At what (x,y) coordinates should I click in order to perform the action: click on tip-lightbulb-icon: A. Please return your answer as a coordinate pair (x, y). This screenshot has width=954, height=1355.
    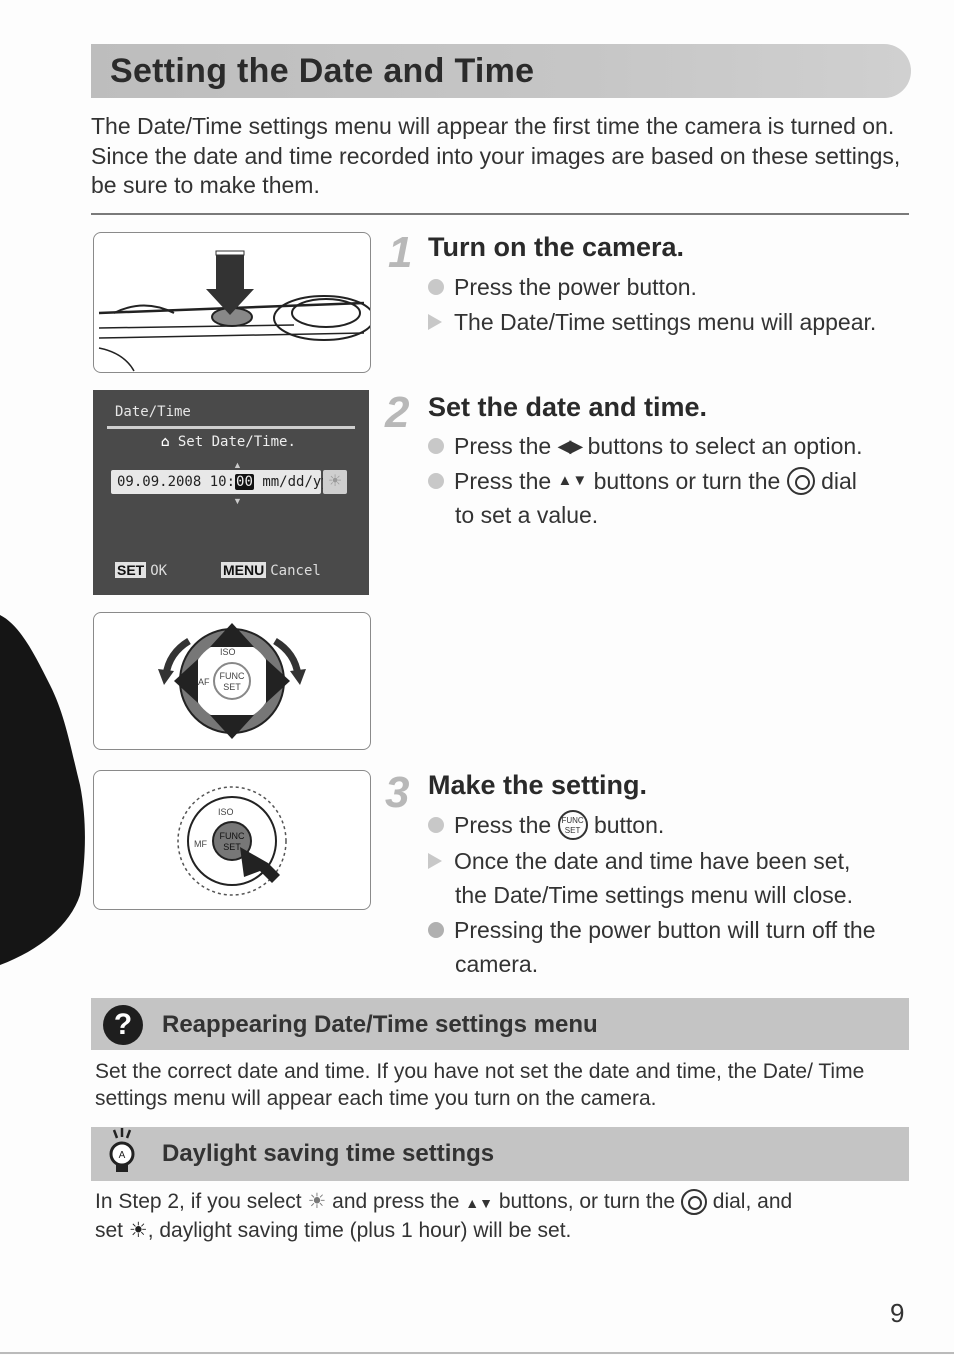
    Looking at the image, I should click on (122, 1150).